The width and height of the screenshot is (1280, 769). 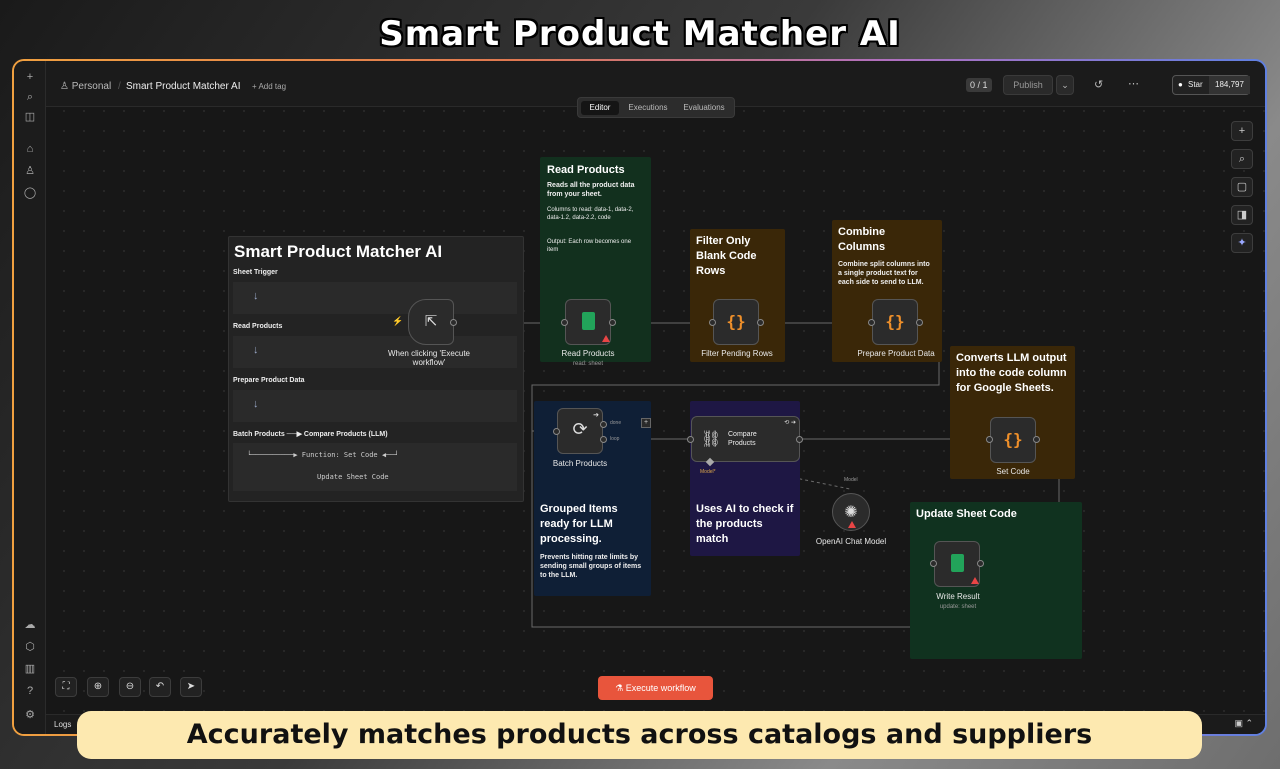 I want to click on node-label-line: Compare, so click(x=742, y=434).